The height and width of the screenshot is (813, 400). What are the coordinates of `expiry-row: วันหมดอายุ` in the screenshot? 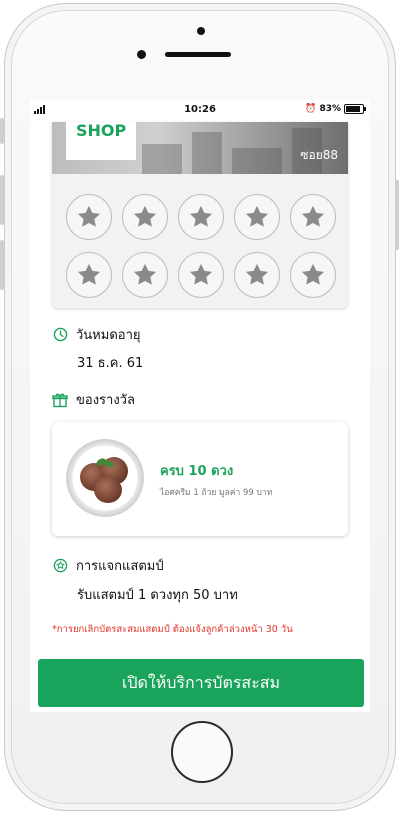 It's located at (96, 334).